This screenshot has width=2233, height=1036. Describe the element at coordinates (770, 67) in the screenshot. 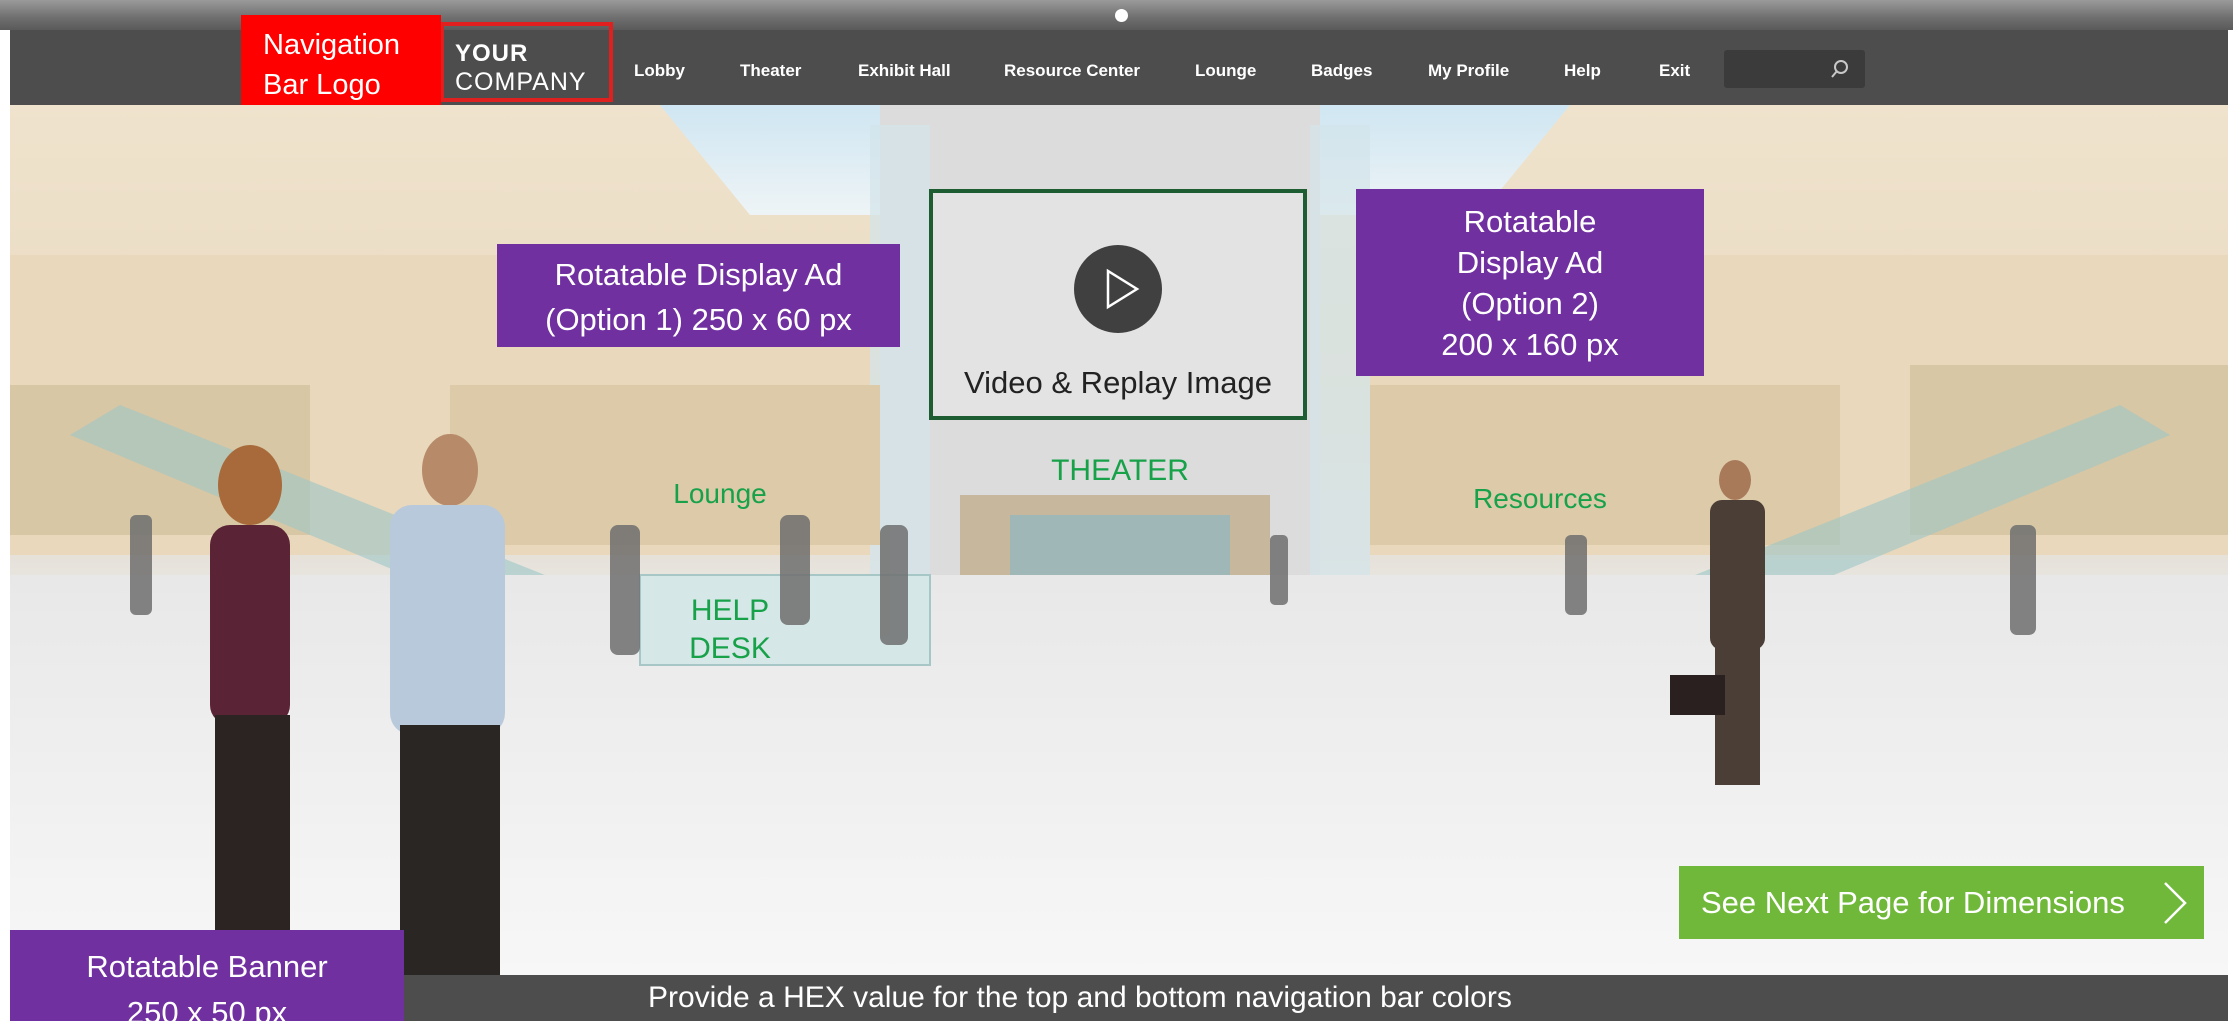

I see `nav-theater: Theater` at that location.